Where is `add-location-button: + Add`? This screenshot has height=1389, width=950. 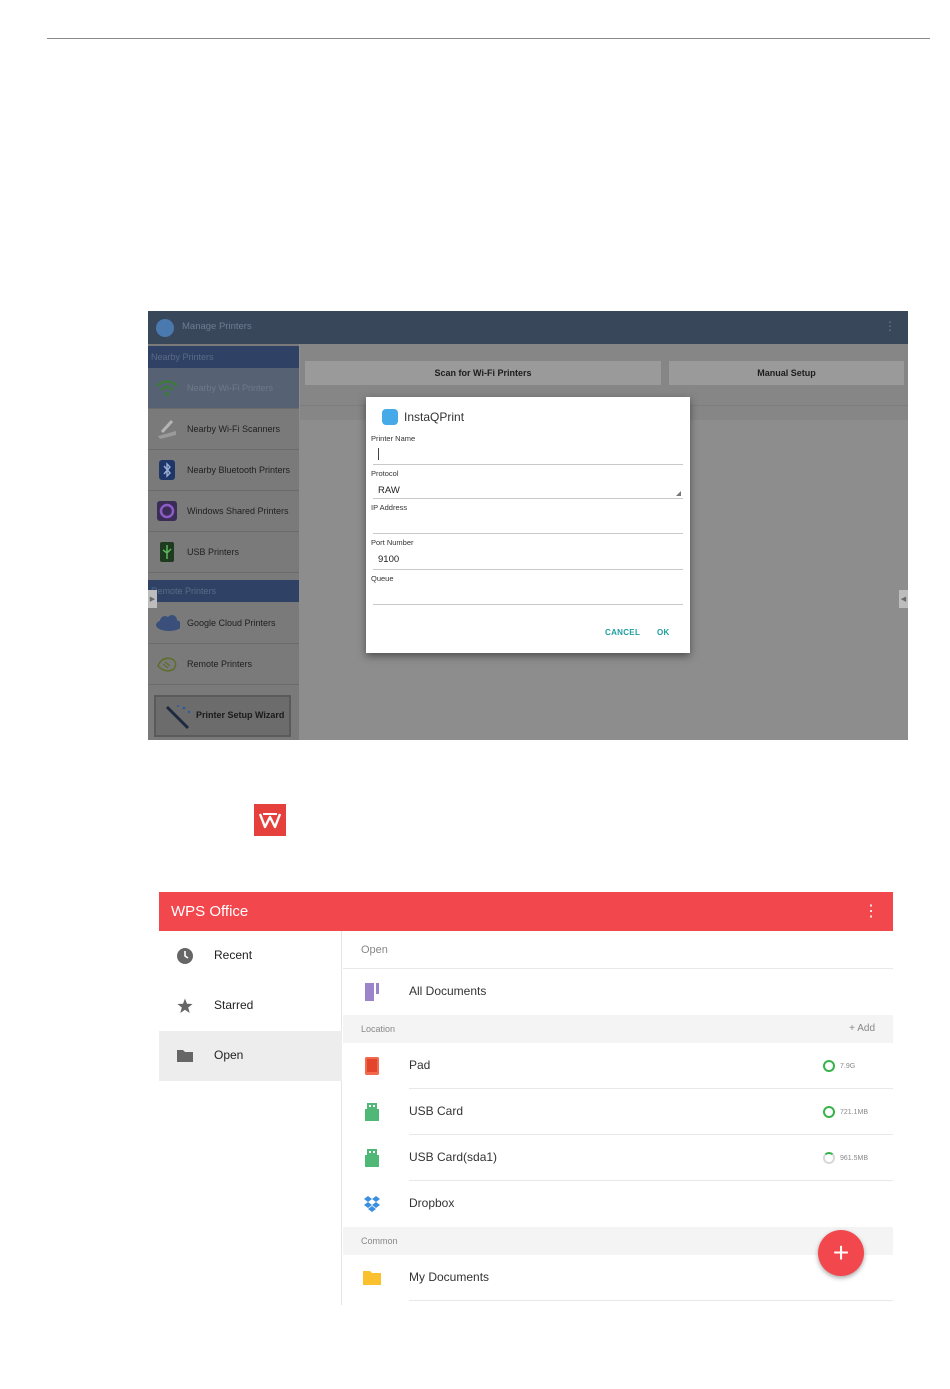
add-location-button: + Add is located at coordinates (862, 1028).